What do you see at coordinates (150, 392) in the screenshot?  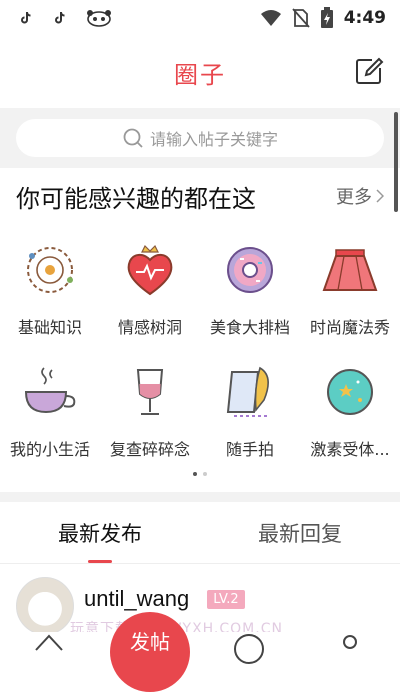 I see `wine-glass-icon` at bounding box center [150, 392].